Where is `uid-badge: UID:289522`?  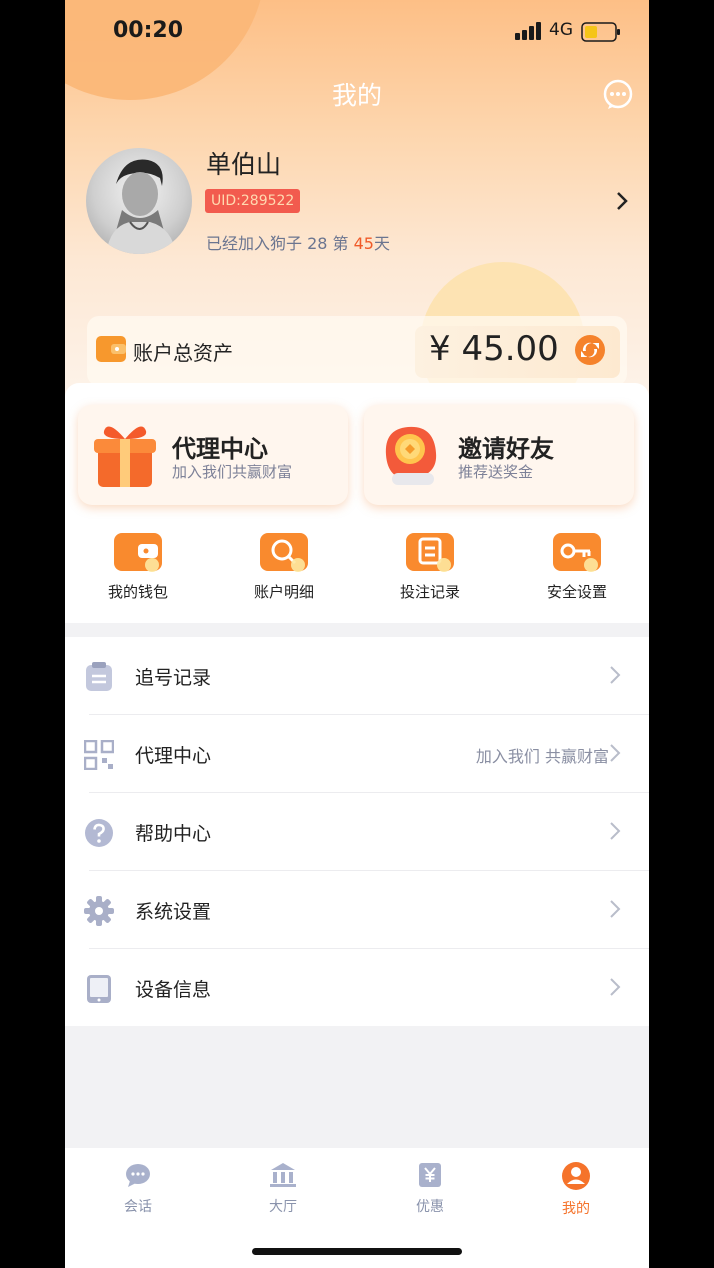 uid-badge: UID:289522 is located at coordinates (253, 201).